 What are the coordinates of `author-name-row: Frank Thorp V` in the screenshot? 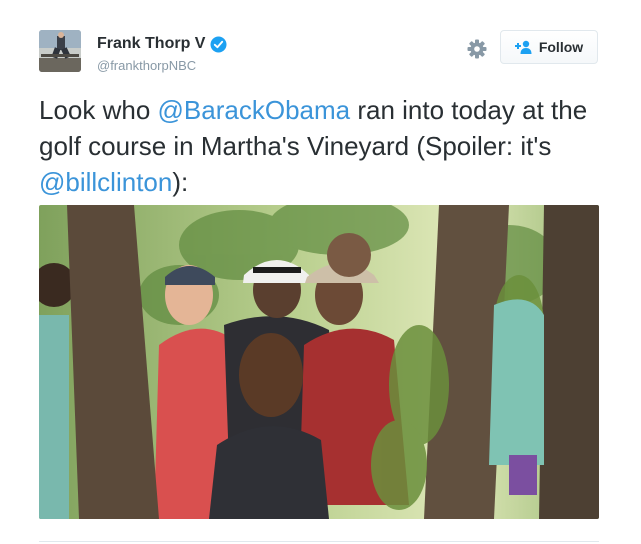 It's located at (162, 44).